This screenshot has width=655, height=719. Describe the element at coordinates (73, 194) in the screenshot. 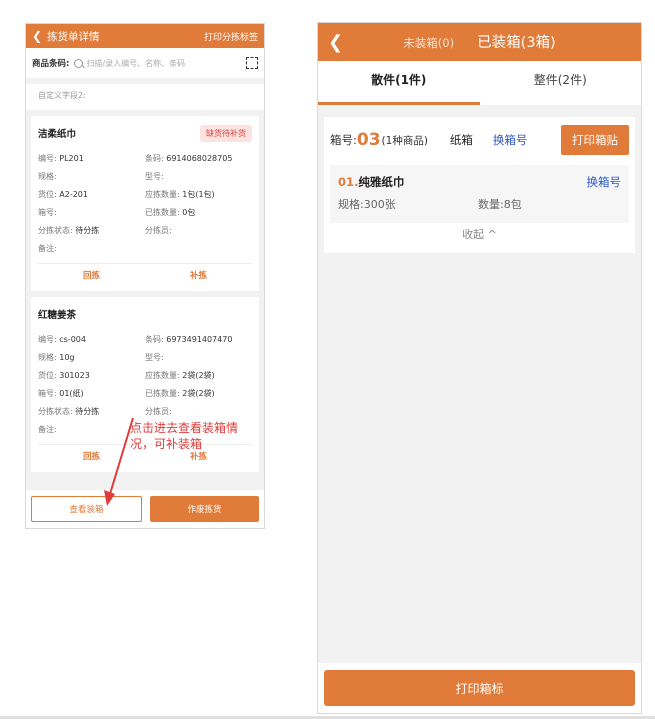

I see `product-location: A2-201` at that location.